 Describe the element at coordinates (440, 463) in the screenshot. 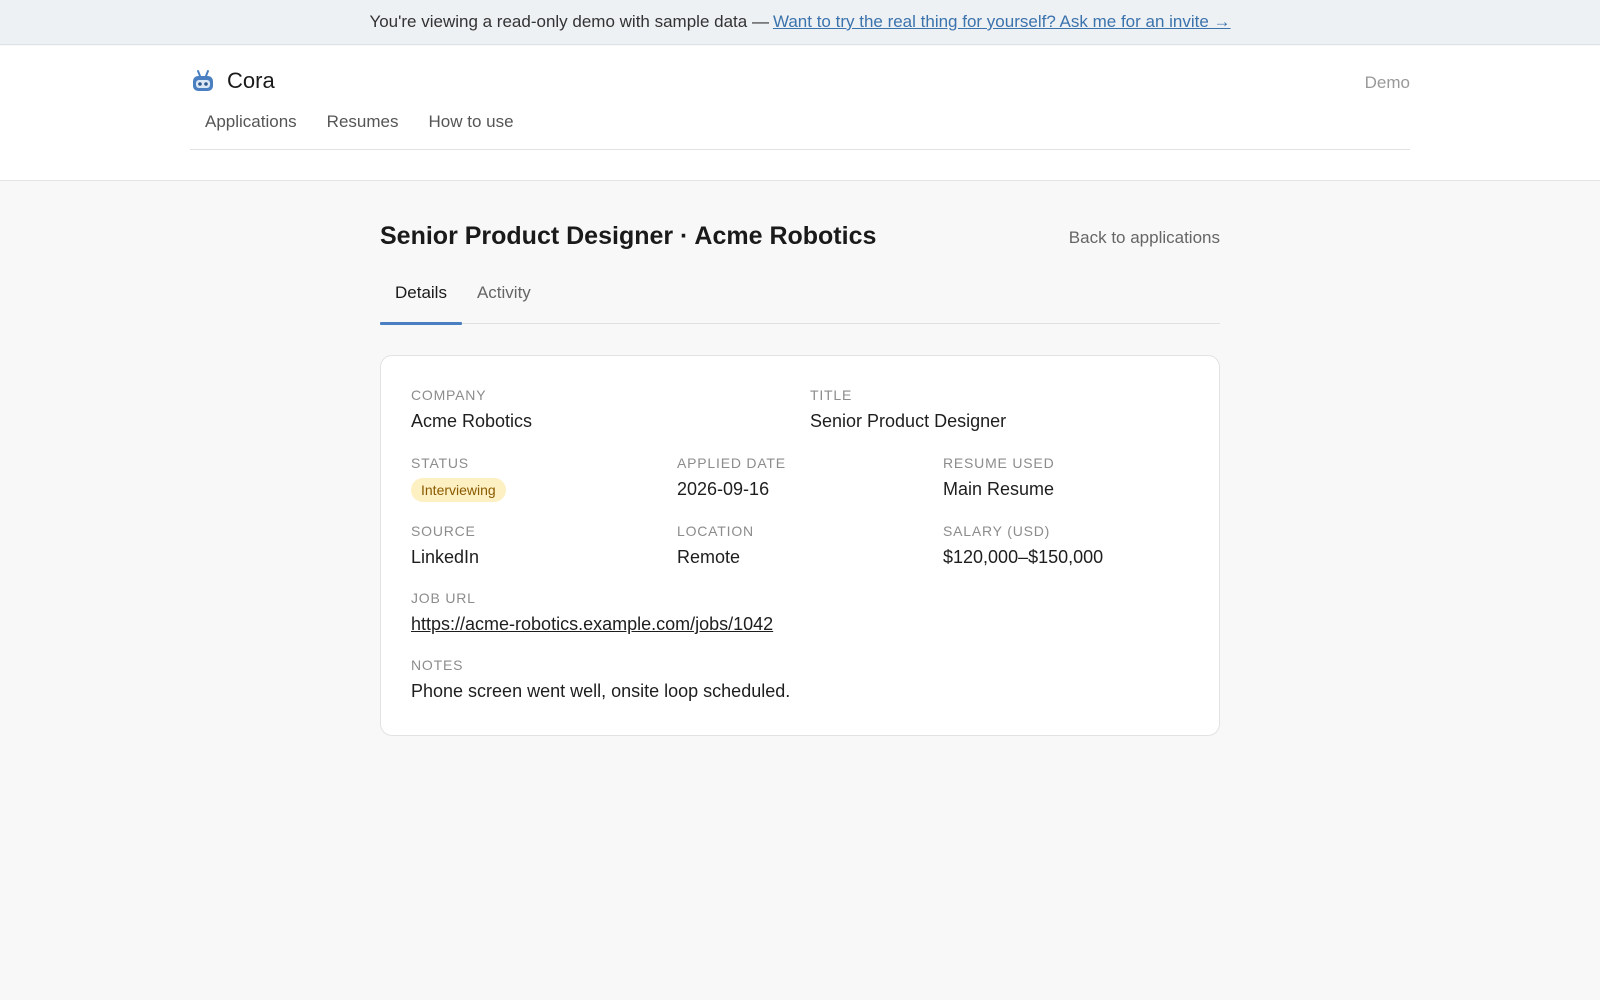

I see `field-label: Status` at that location.